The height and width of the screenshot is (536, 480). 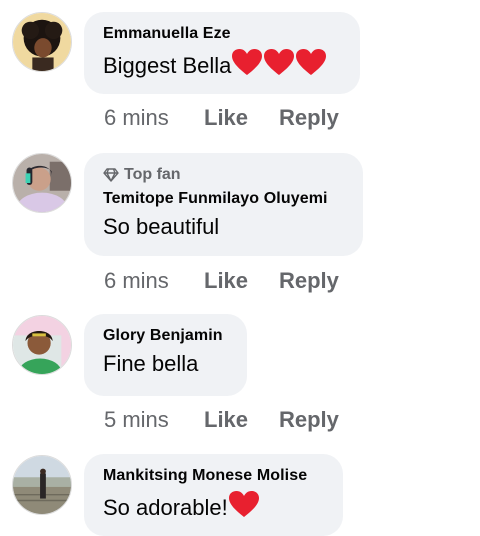 I want to click on badge-label: Top fan, so click(x=152, y=174).